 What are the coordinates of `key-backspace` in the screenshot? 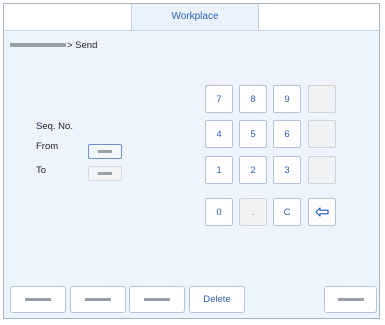 It's located at (322, 212).